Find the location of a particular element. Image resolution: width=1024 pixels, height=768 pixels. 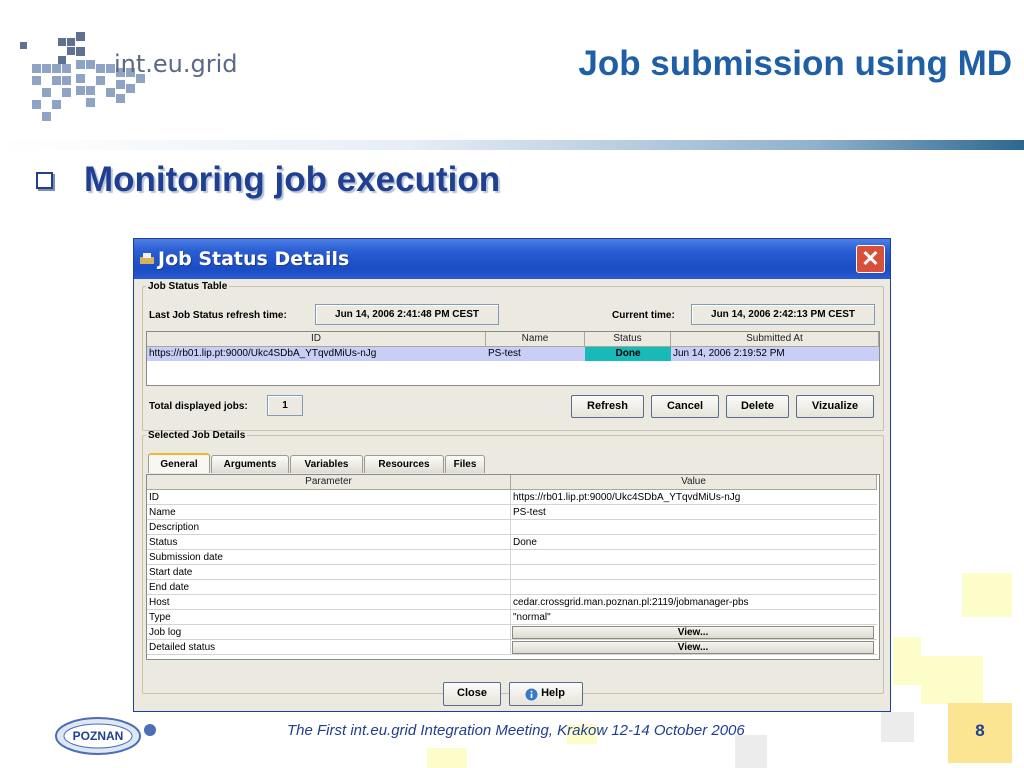

table-row: Start date is located at coordinates (512, 572).